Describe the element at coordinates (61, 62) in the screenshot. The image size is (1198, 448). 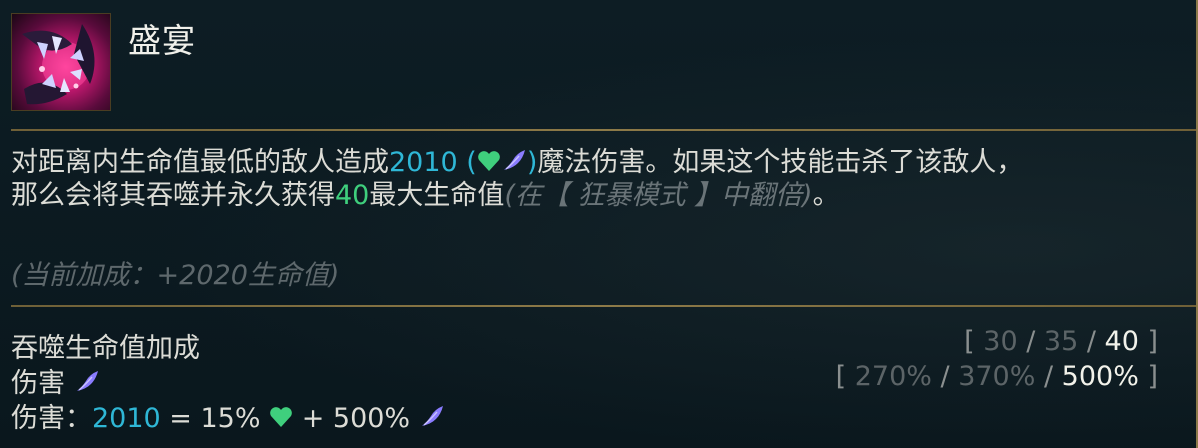
I see `feast-ability-icon` at that location.